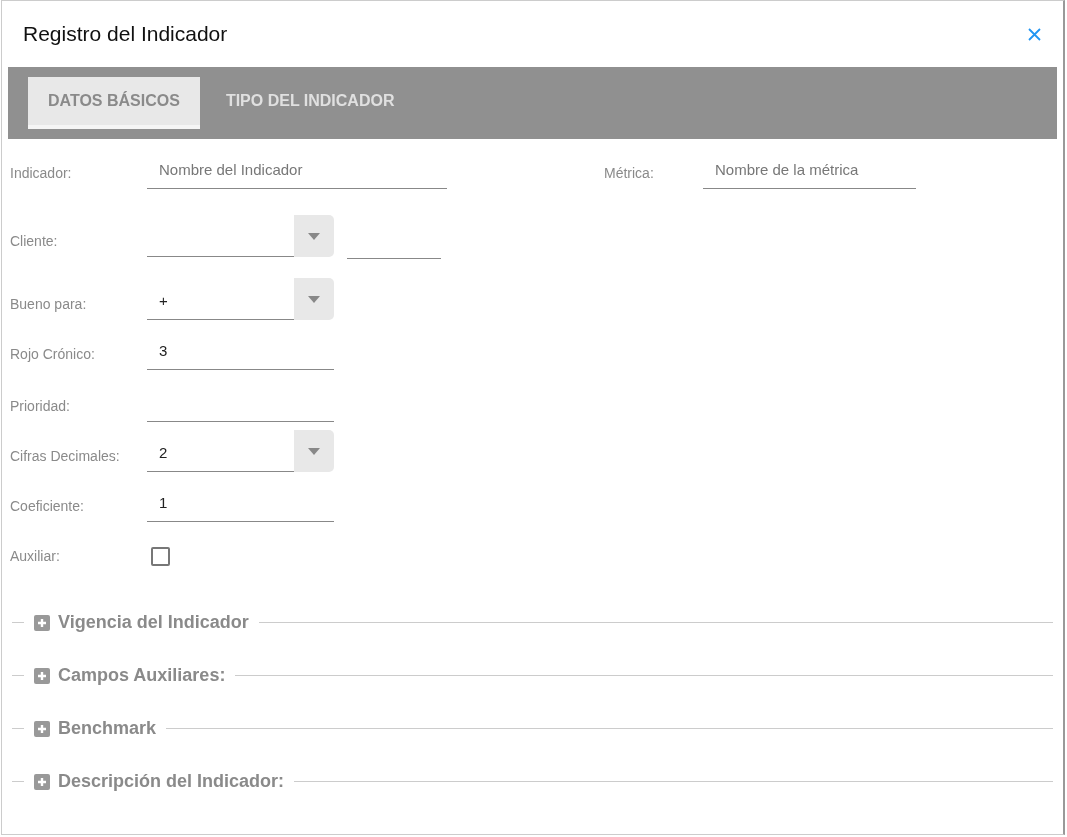 This screenshot has width=1067, height=837. I want to click on field-label: Bueno para:, so click(49, 305).